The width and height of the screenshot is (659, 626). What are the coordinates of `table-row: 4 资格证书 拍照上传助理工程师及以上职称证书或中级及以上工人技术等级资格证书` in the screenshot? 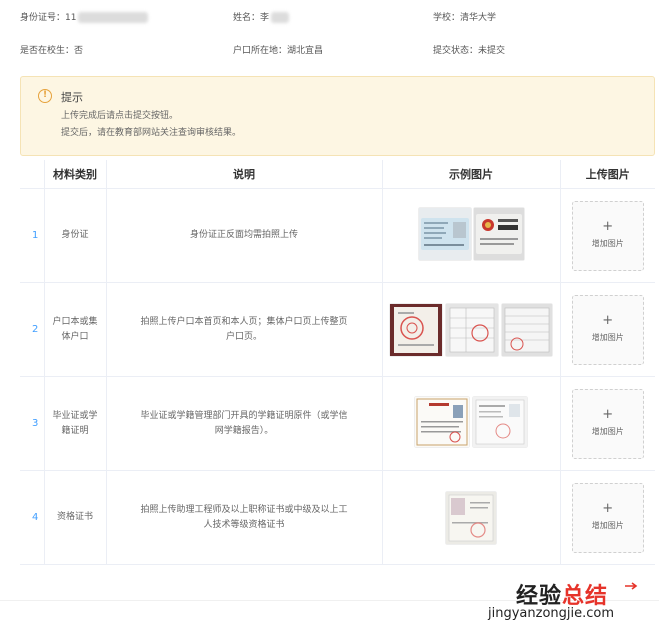 It's located at (337, 517).